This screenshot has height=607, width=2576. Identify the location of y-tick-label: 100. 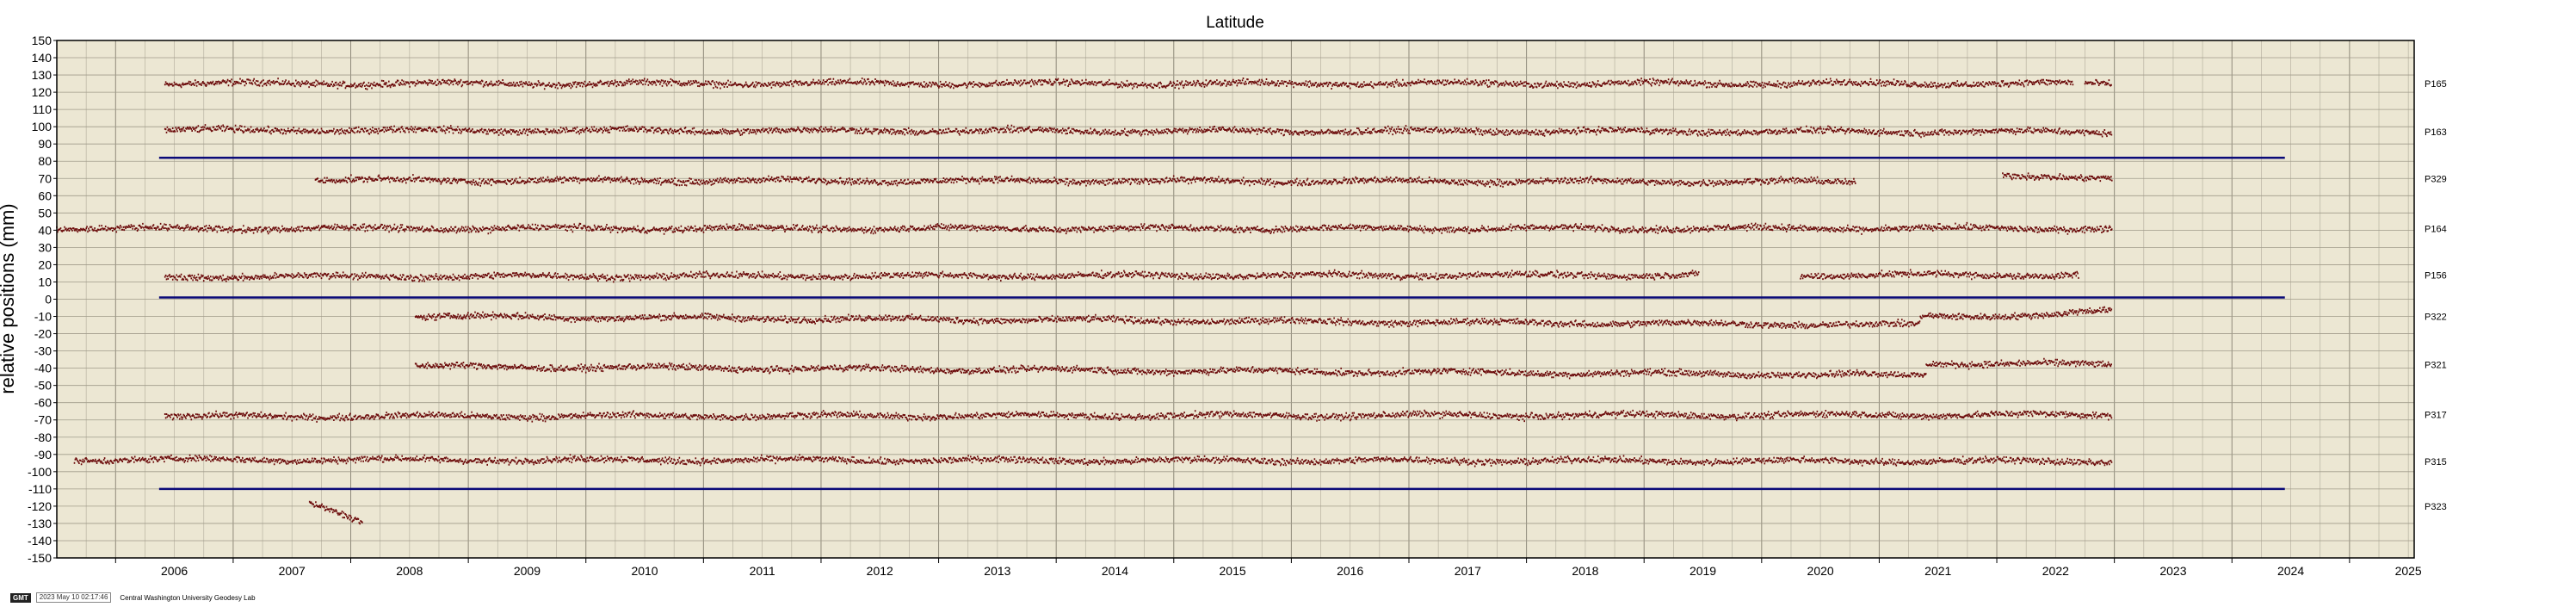
(42, 126).